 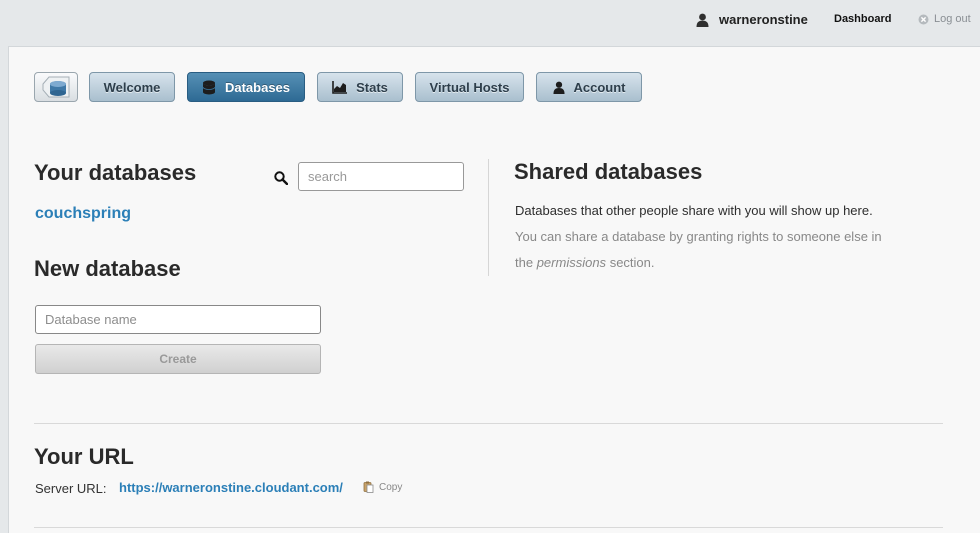 I want to click on chart-icon, so click(x=340, y=87).